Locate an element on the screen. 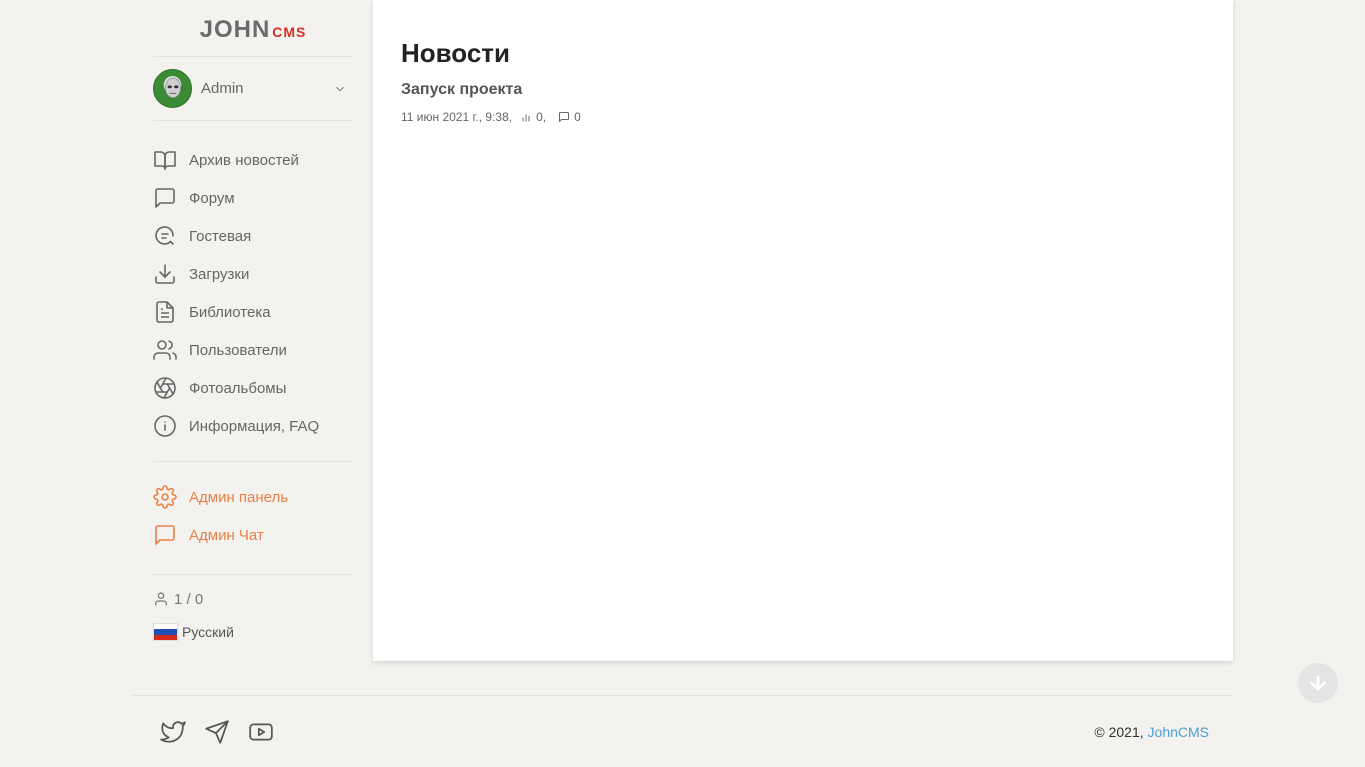 The image size is (1365, 767). users-icon is located at coordinates (165, 350).